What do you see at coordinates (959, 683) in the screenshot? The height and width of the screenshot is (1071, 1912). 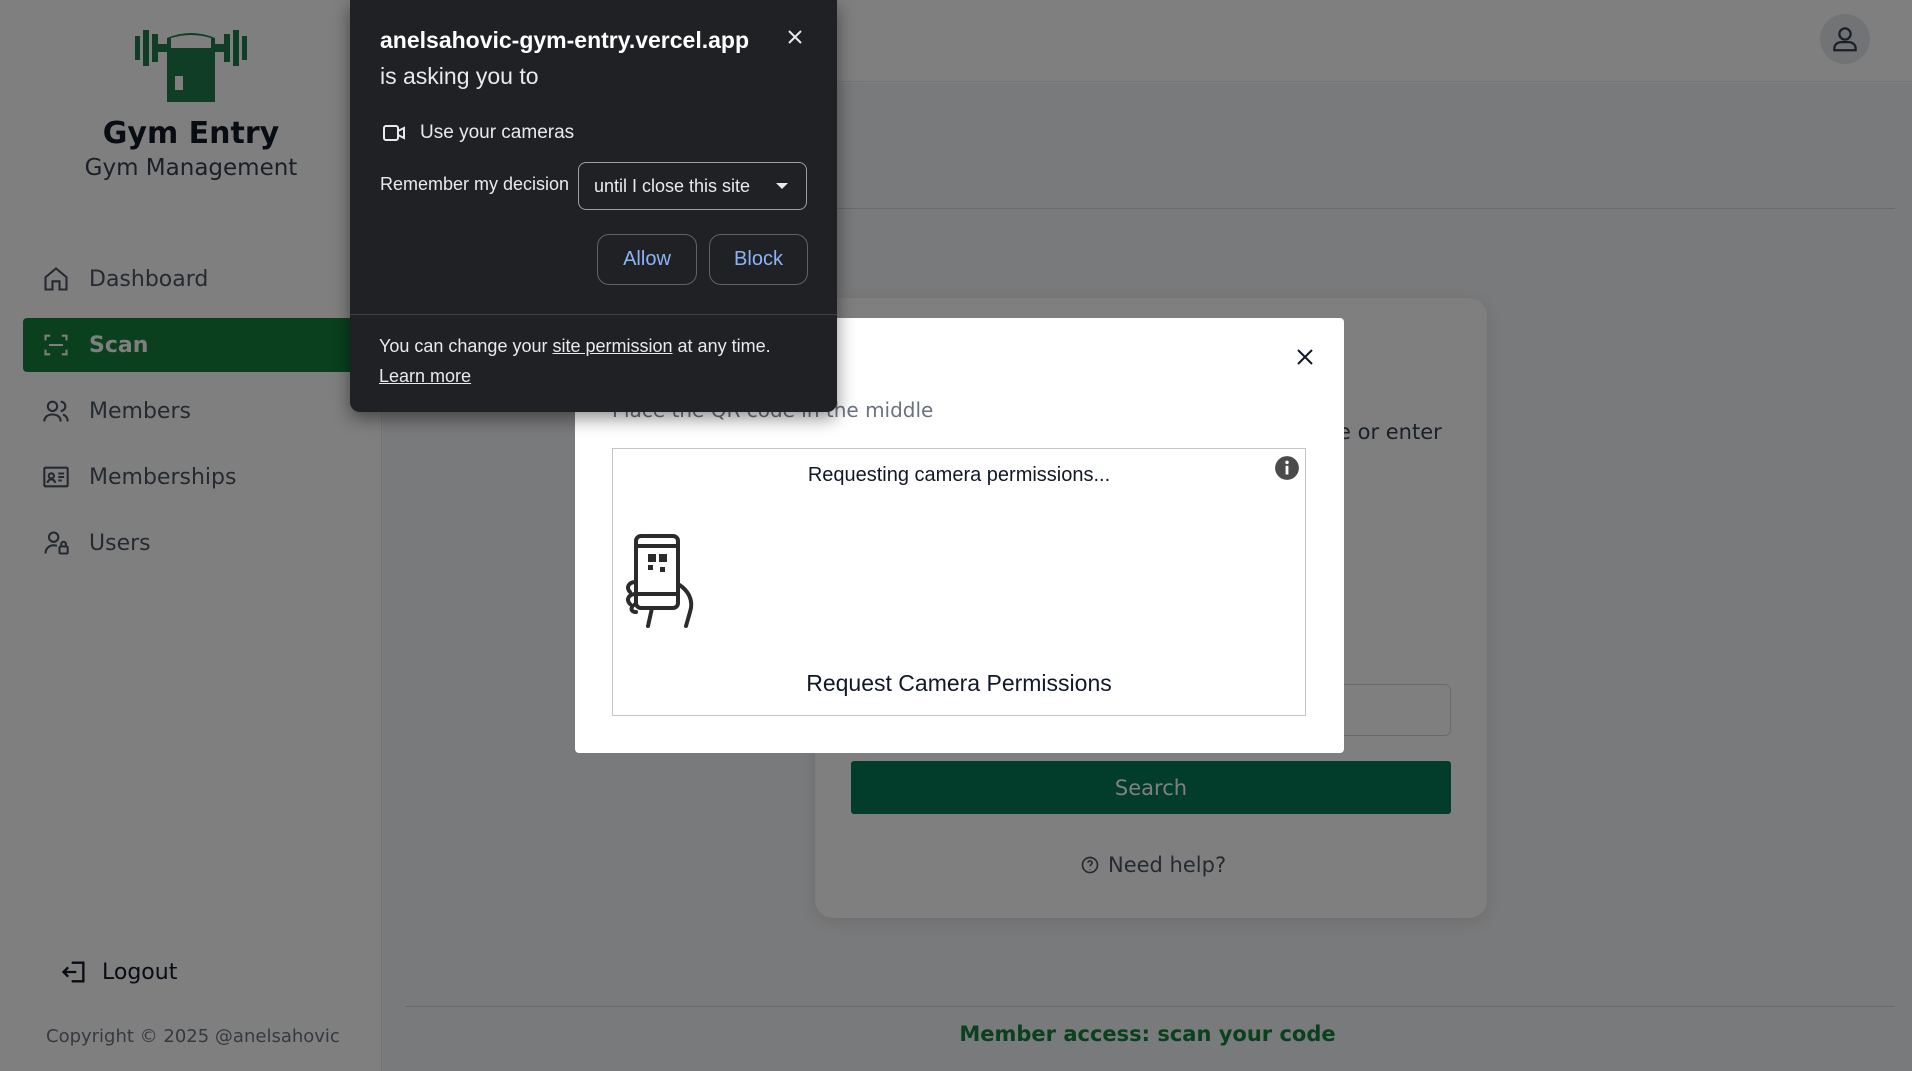 I see `request-camera-permissions-button: Request Camera Permissions` at bounding box center [959, 683].